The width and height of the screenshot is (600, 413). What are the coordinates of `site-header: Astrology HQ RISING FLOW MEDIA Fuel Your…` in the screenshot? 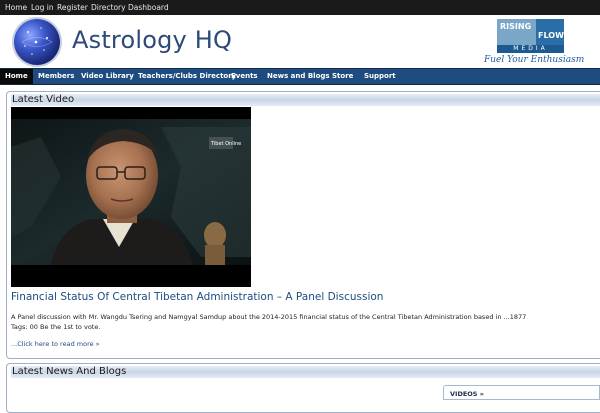 It's located at (300, 41).